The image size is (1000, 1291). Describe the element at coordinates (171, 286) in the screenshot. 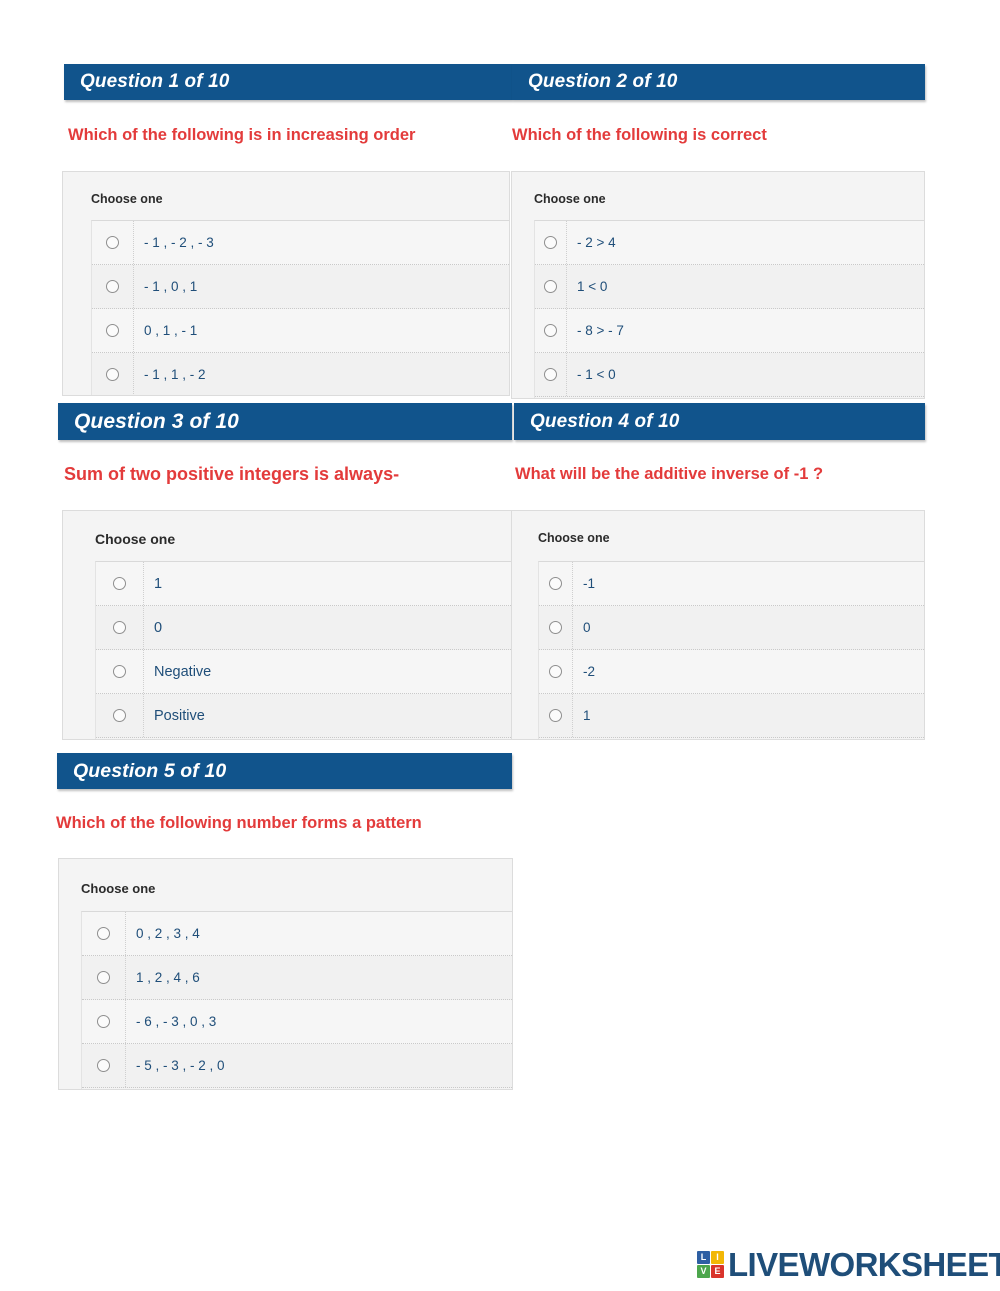

I see `option-label: - 1 , 0 , 1` at that location.